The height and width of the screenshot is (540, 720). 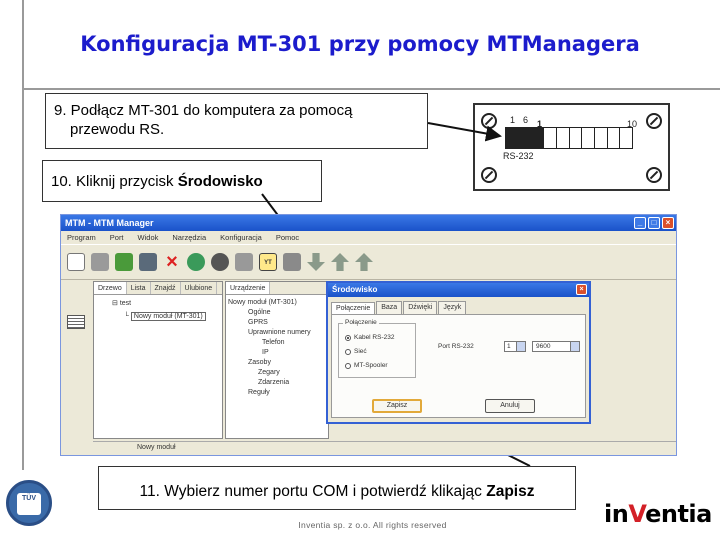 What do you see at coordinates (220, 262) in the screenshot?
I see `write-icon` at bounding box center [220, 262].